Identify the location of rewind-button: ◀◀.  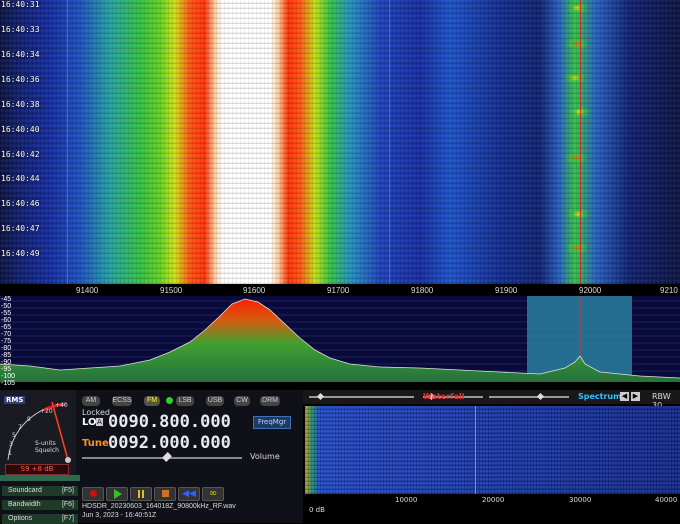
(189, 494).